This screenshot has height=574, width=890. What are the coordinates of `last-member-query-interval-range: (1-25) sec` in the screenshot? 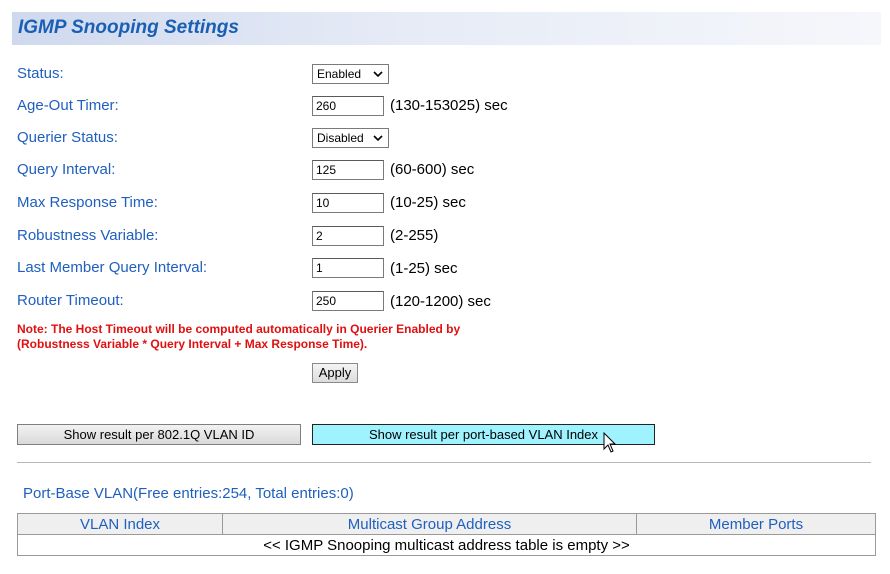 It's located at (424, 268).